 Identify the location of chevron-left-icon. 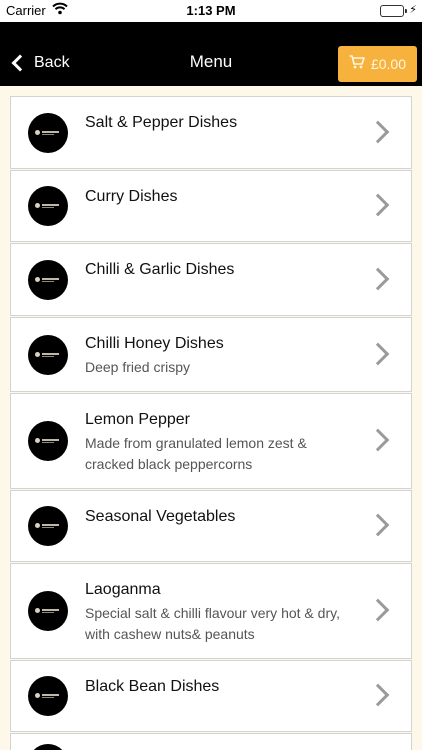
(20, 63).